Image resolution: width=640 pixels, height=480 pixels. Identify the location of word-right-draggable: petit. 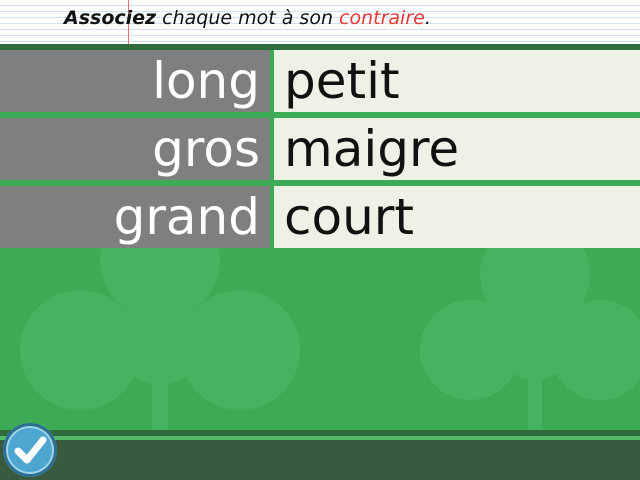
(457, 81).